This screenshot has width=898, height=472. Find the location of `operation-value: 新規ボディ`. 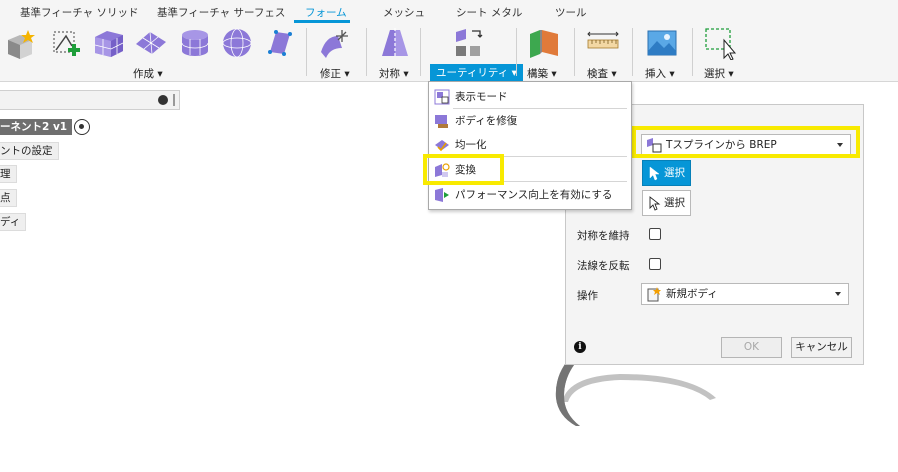

operation-value: 新規ボディ is located at coordinates (692, 294).